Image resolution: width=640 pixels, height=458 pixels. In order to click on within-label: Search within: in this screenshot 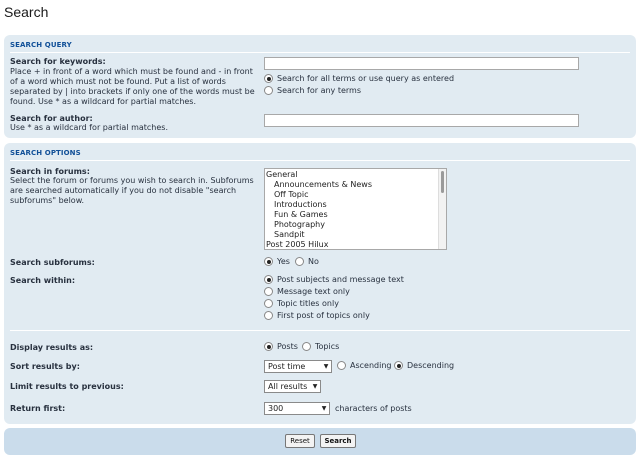, I will do `click(43, 280)`.